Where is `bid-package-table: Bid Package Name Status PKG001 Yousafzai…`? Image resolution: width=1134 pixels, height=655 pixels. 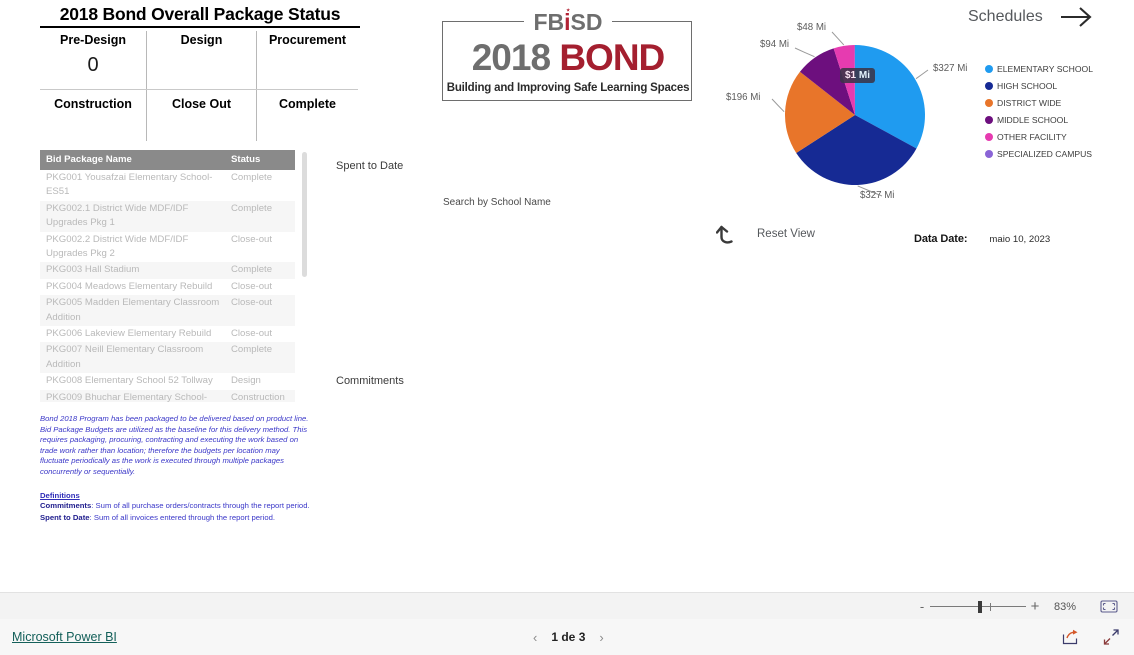
bid-package-table: Bid Package Name Status PKG001 Yousafzai… is located at coordinates (167, 276).